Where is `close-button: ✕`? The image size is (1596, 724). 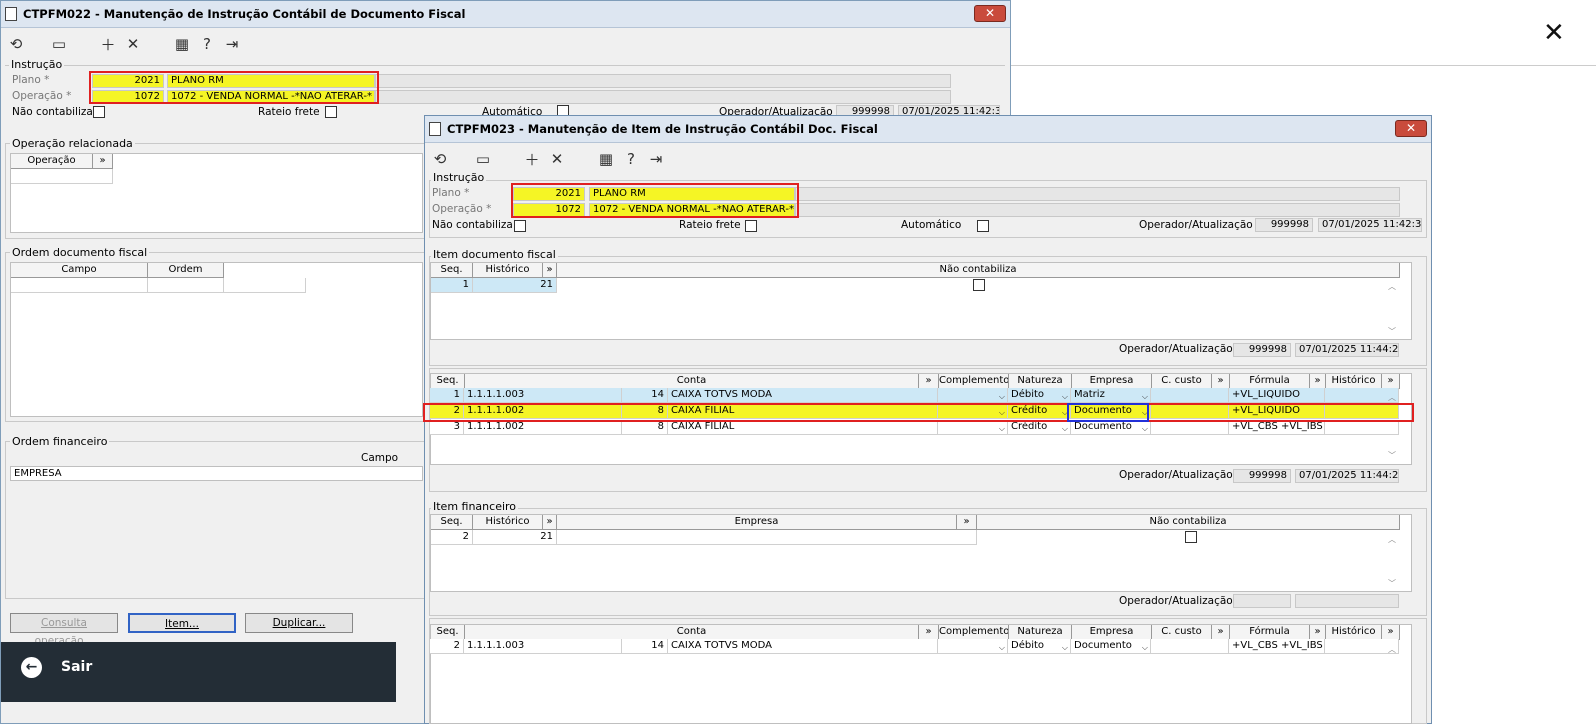
close-button: ✕ is located at coordinates (1411, 128).